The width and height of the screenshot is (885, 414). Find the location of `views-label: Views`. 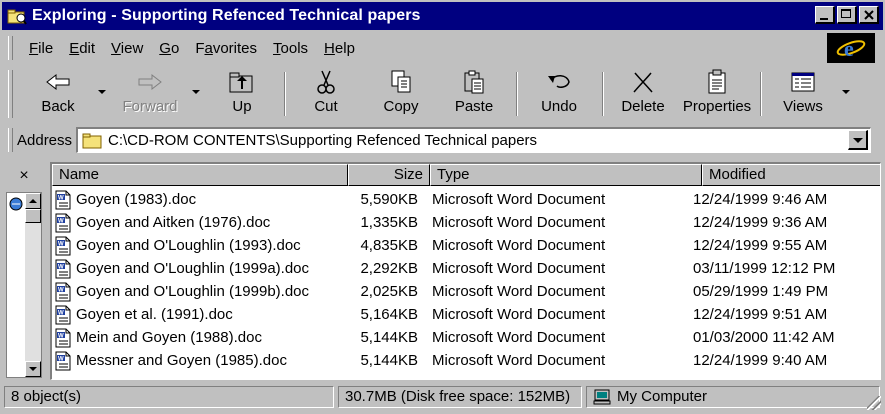

views-label: Views is located at coordinates (803, 106).